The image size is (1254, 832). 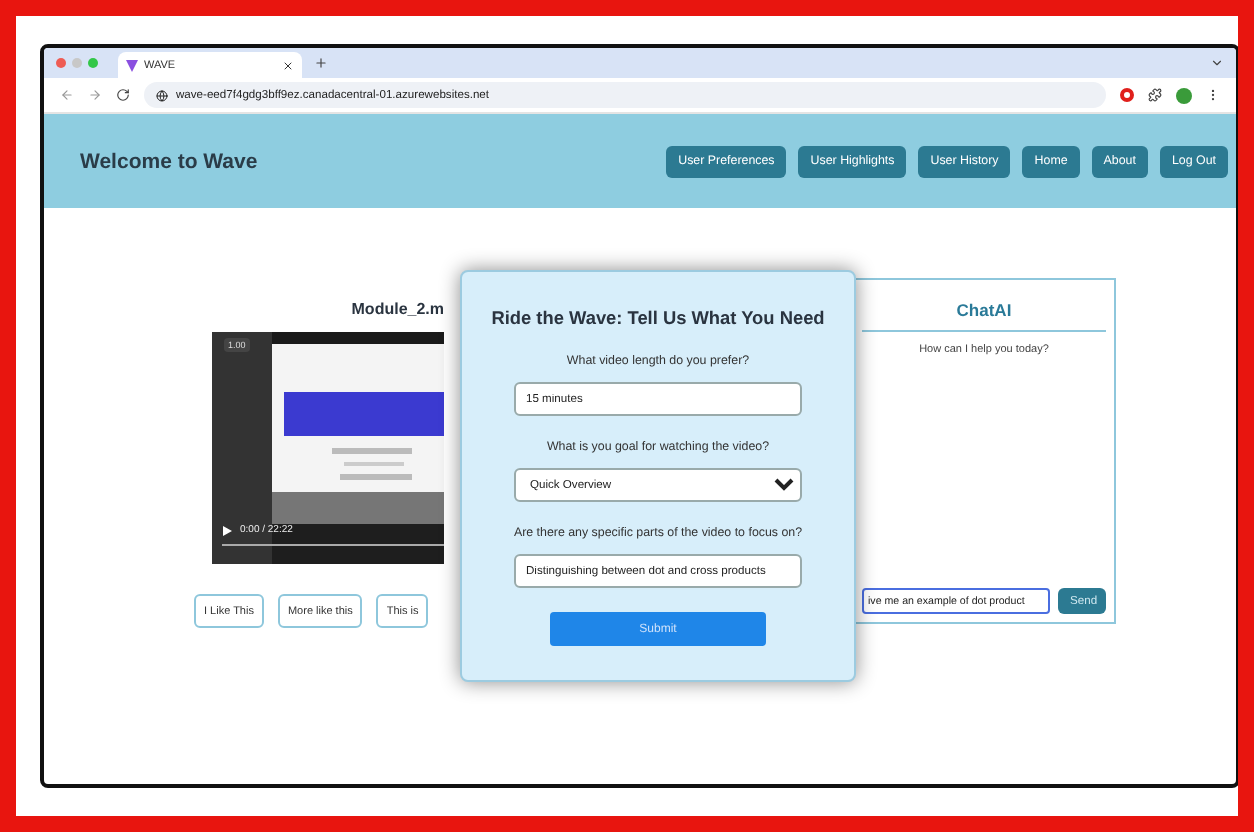 What do you see at coordinates (162, 95) in the screenshot?
I see `site-info-icon` at bounding box center [162, 95].